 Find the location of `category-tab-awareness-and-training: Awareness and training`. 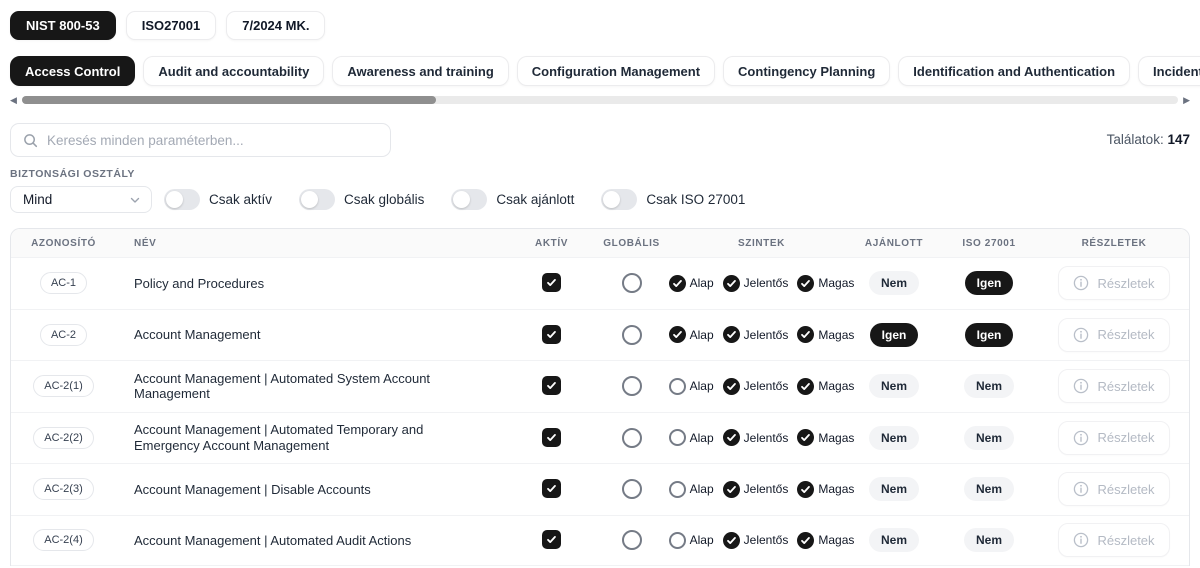

category-tab-awareness-and-training: Awareness and training is located at coordinates (420, 71).